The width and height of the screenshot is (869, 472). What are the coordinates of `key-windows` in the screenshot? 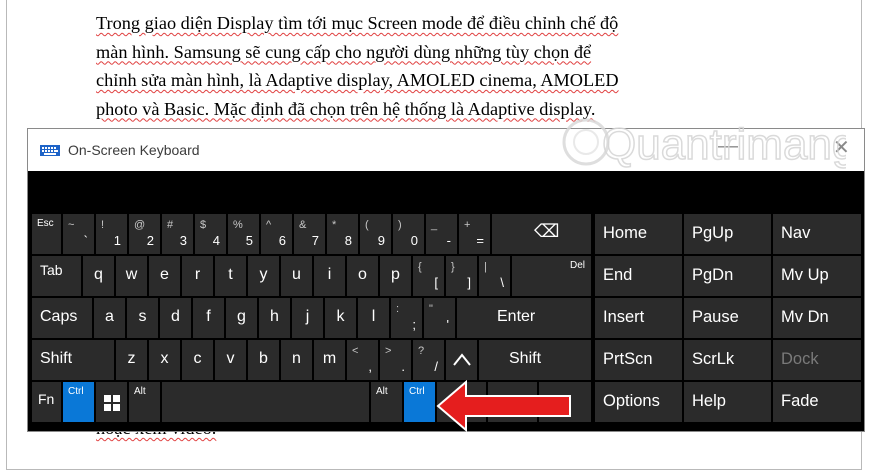 It's located at (111, 402).